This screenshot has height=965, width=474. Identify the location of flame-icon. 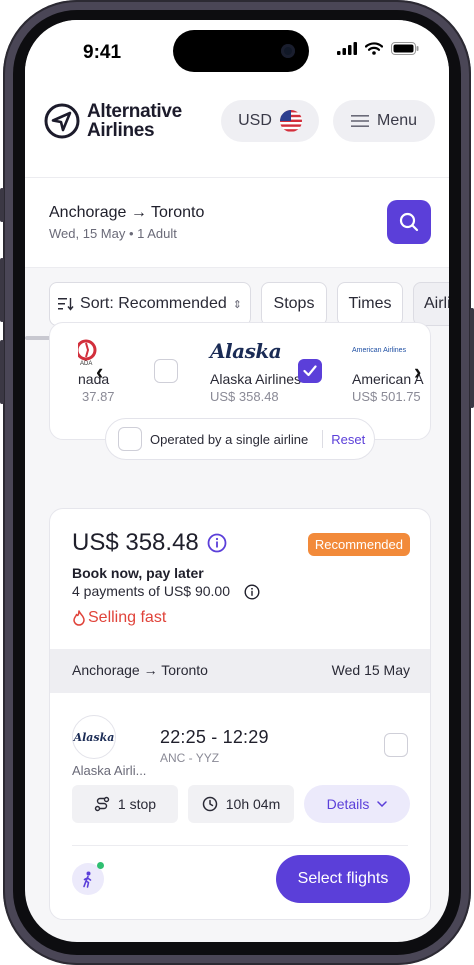
(79, 618).